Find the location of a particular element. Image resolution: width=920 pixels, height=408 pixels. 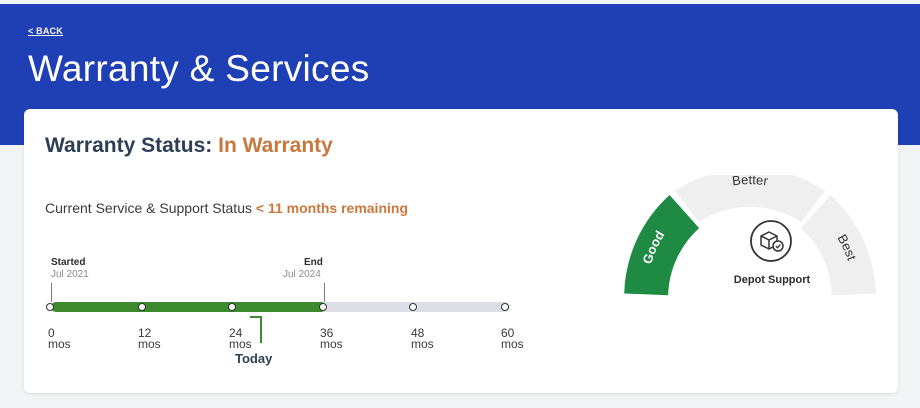

timeline-end-title: End is located at coordinates (313, 262).